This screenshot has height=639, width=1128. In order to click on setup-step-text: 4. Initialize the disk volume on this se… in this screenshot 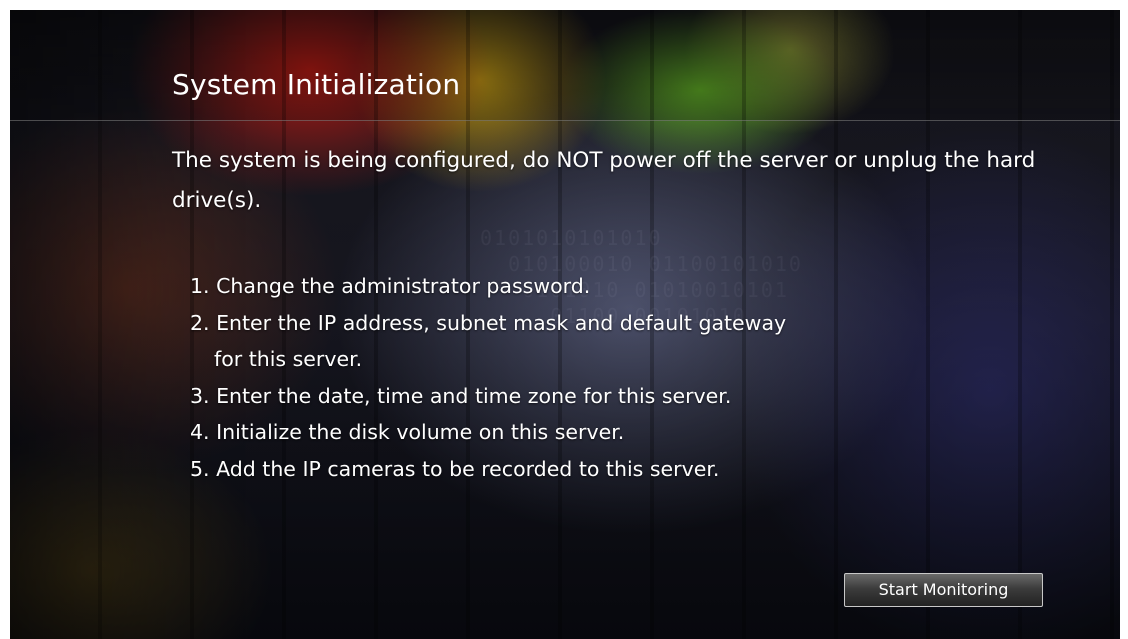, I will do `click(407, 432)`.